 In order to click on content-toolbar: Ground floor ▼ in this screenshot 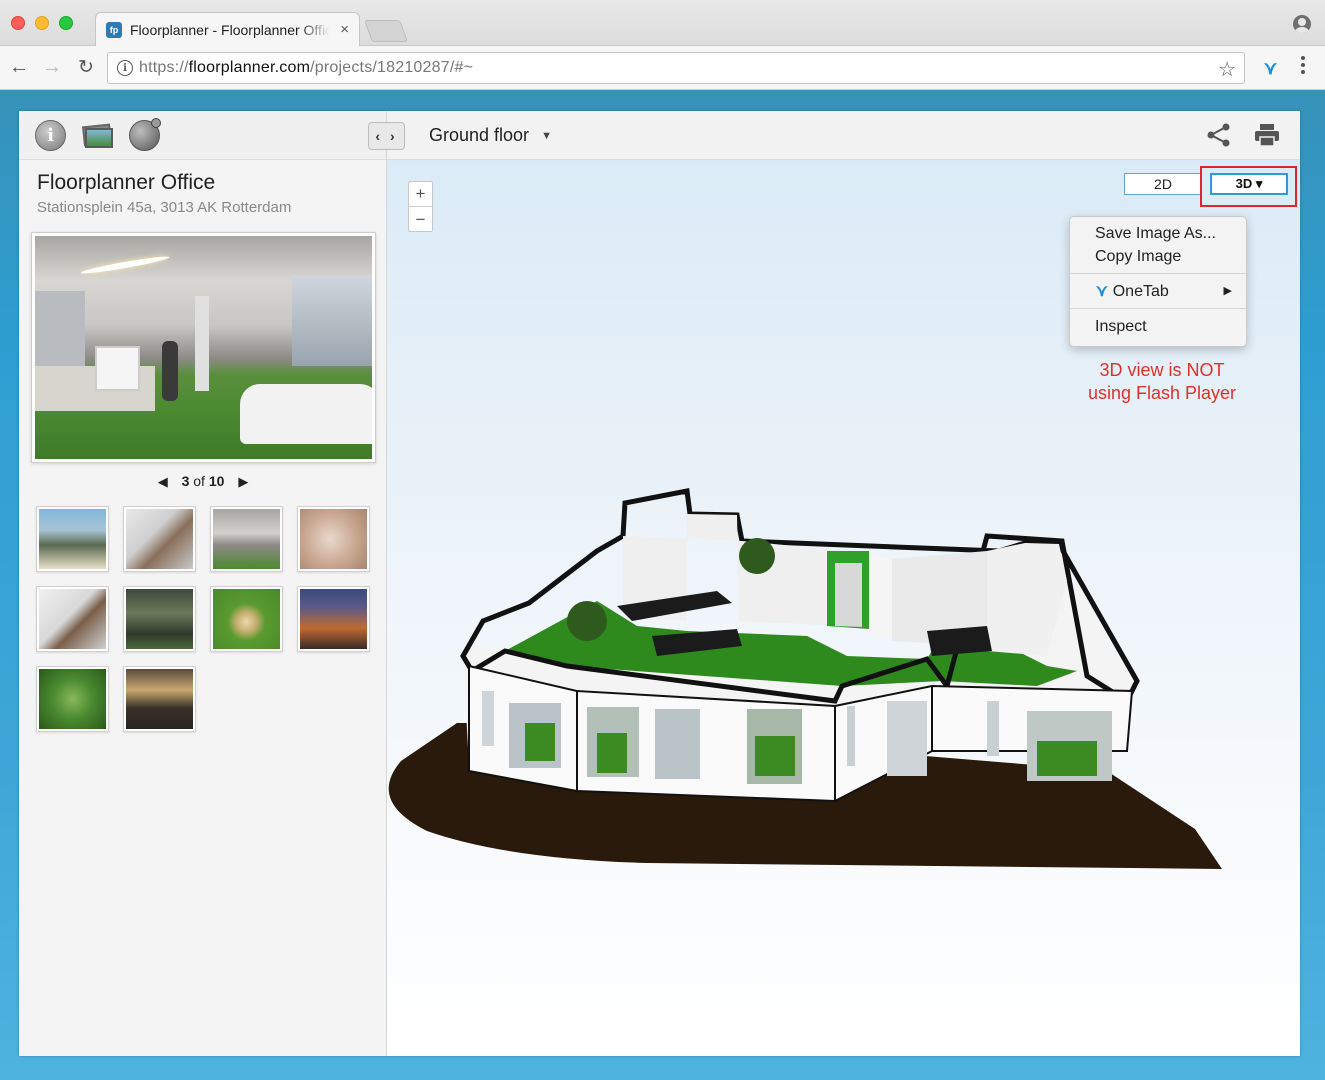, I will do `click(843, 135)`.